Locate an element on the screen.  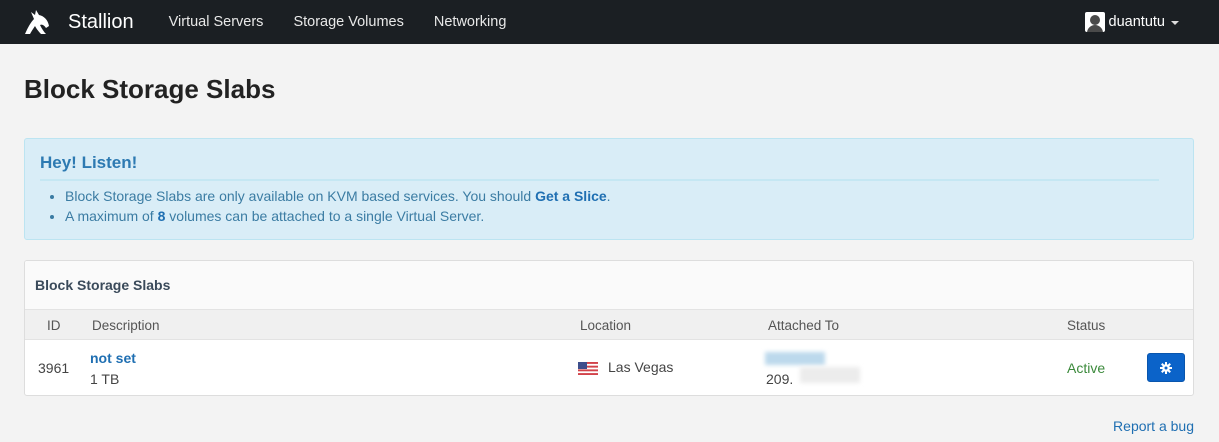
volume-settings-button is located at coordinates (1166, 367).